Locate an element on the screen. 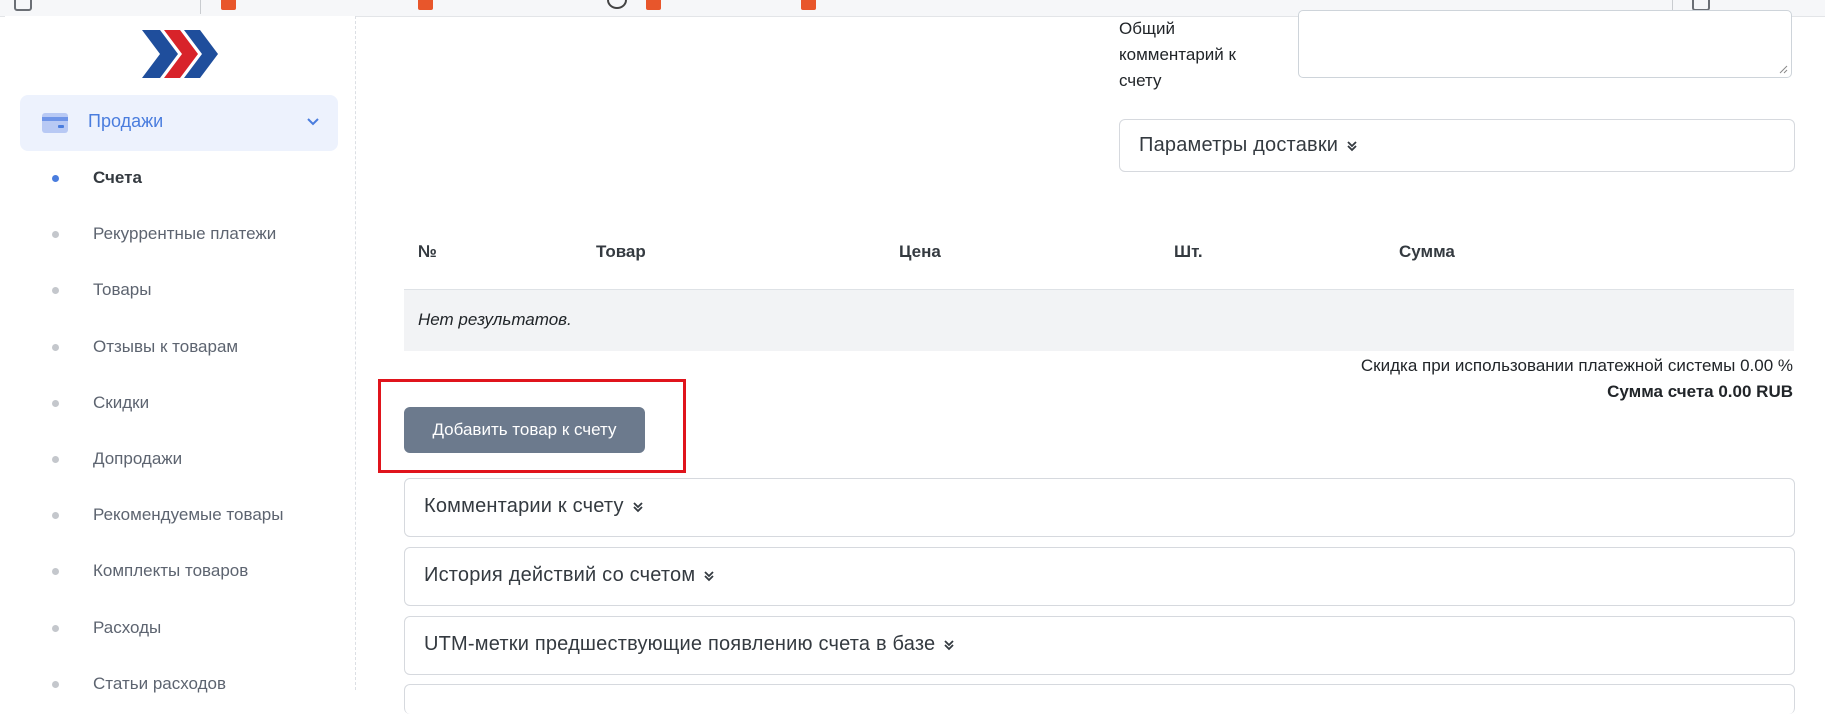 Image resolution: width=1825 pixels, height=714 pixels. table-row: Нет результатов. is located at coordinates (1099, 320).